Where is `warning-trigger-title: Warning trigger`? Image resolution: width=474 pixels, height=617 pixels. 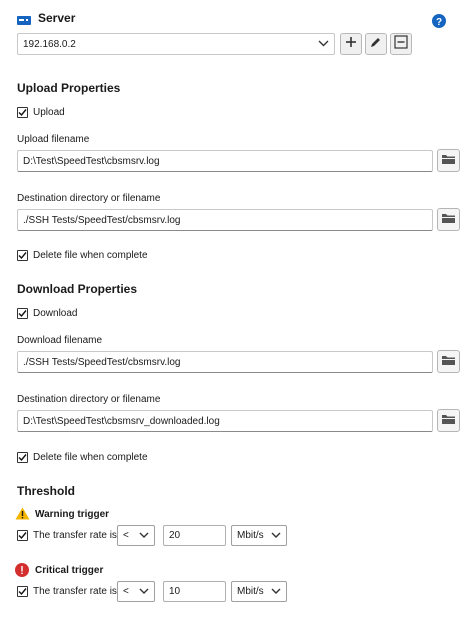
warning-trigger-title: Warning trigger is located at coordinates (72, 514).